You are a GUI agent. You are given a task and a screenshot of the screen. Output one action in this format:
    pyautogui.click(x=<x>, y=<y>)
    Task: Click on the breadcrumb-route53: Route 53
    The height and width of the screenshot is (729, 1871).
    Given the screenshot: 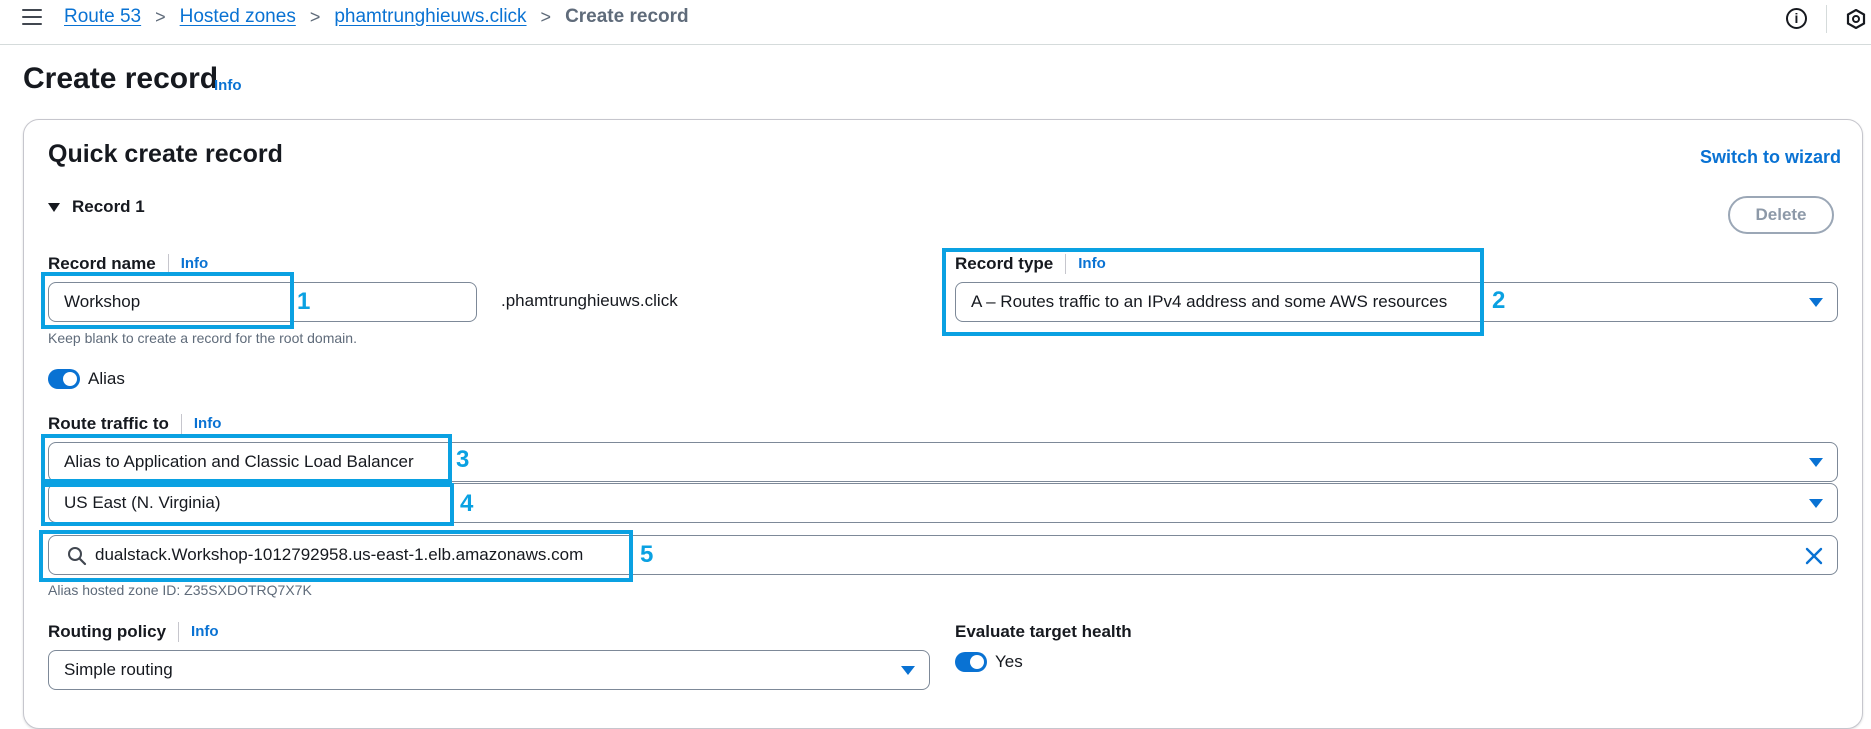 What is the action you would take?
    pyautogui.click(x=102, y=17)
    